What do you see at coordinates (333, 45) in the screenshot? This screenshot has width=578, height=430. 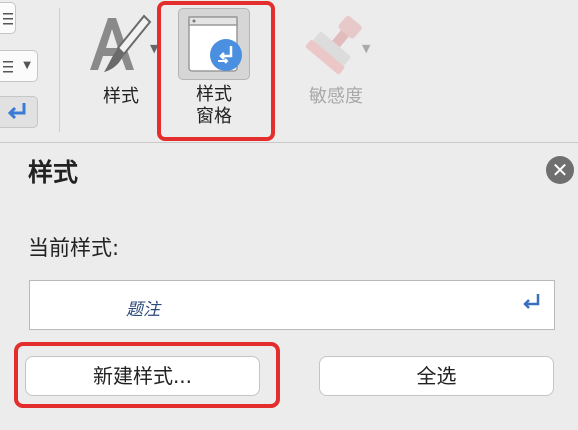 I see `sensitivity-stamp-icon` at bounding box center [333, 45].